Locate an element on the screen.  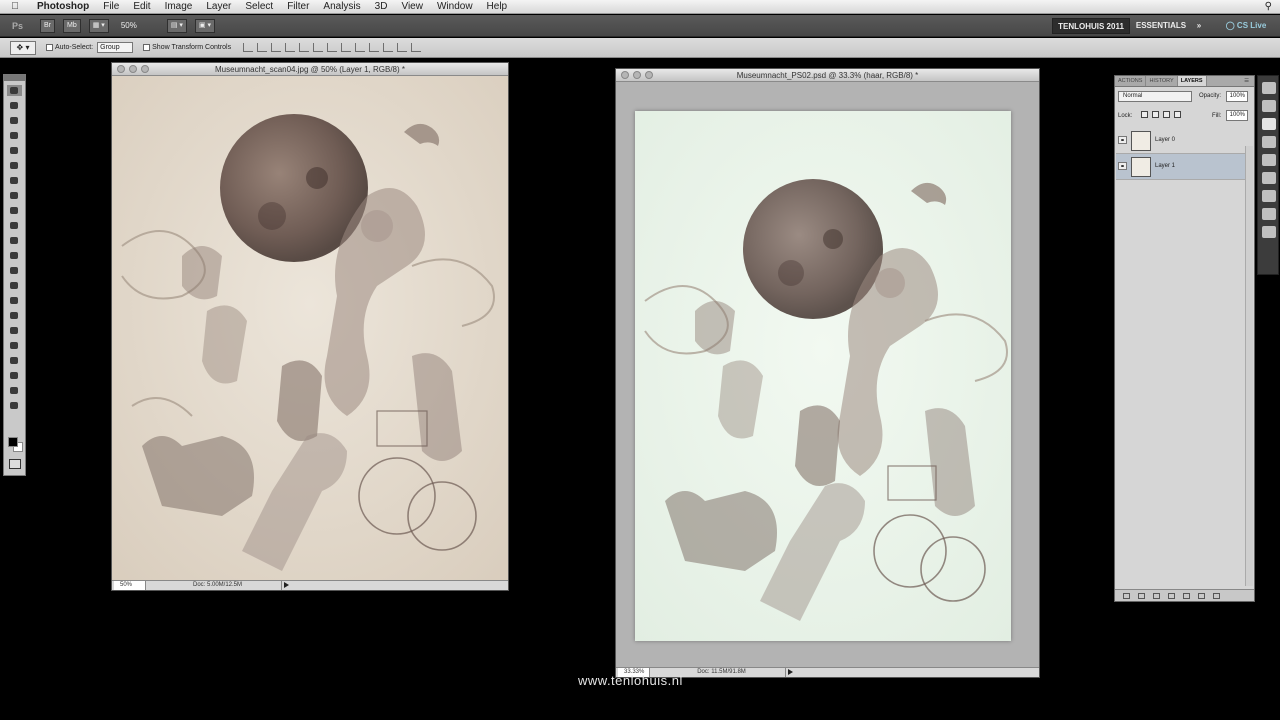
menu-image: Image is located at coordinates (179, 7).